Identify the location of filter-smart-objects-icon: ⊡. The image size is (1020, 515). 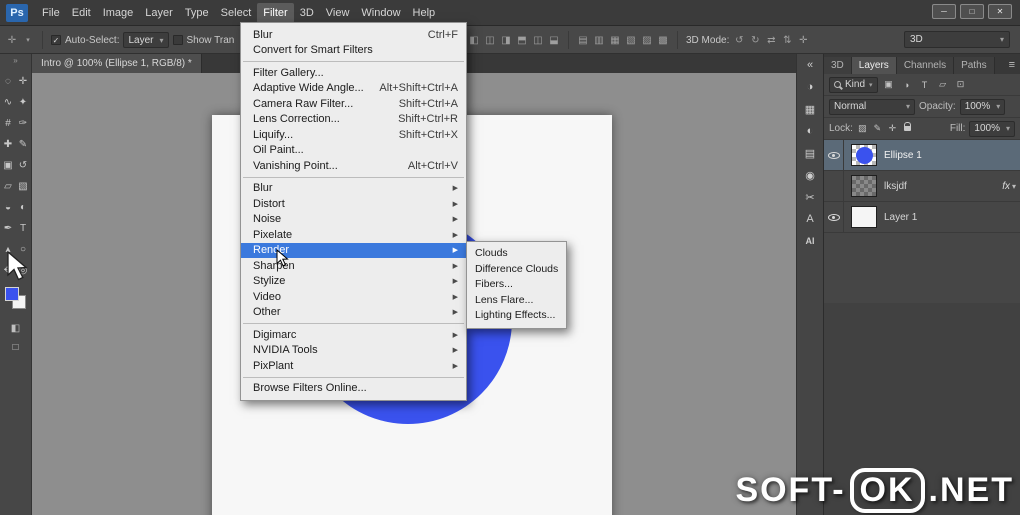
(961, 84).